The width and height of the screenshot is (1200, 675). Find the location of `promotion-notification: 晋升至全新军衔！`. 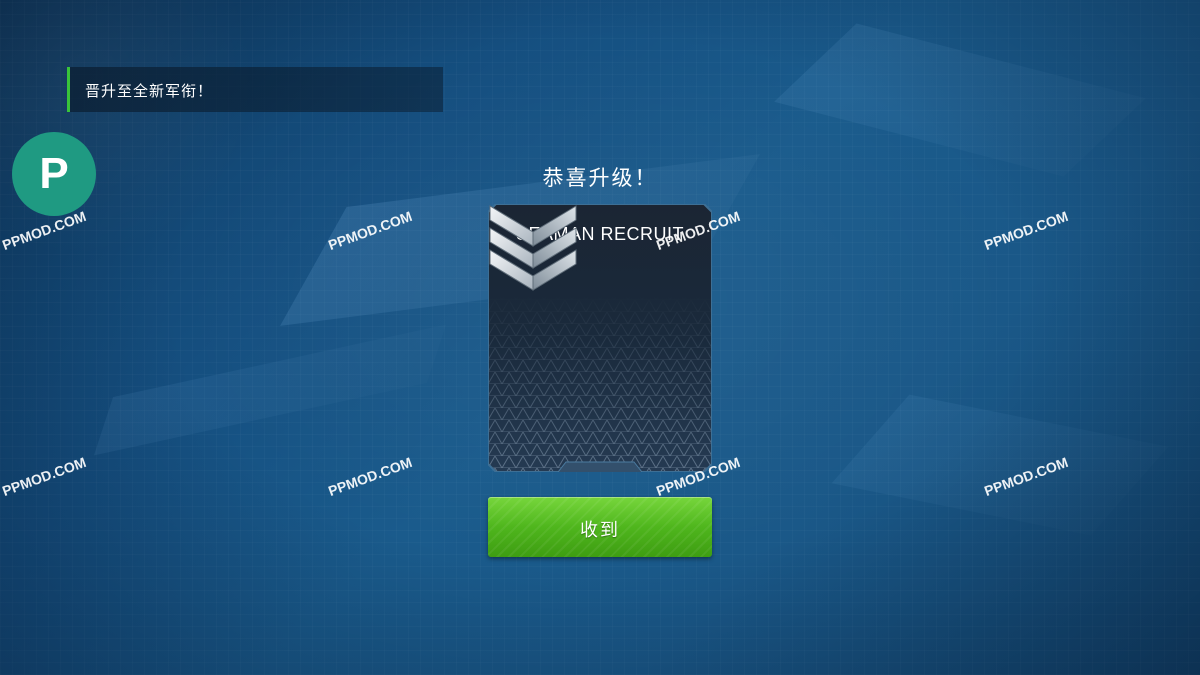

promotion-notification: 晋升至全新军衔！ is located at coordinates (255, 89).